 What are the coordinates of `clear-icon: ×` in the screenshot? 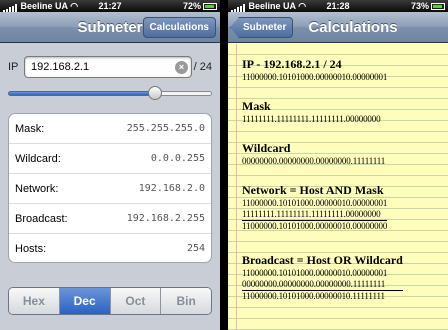 It's located at (181, 67).